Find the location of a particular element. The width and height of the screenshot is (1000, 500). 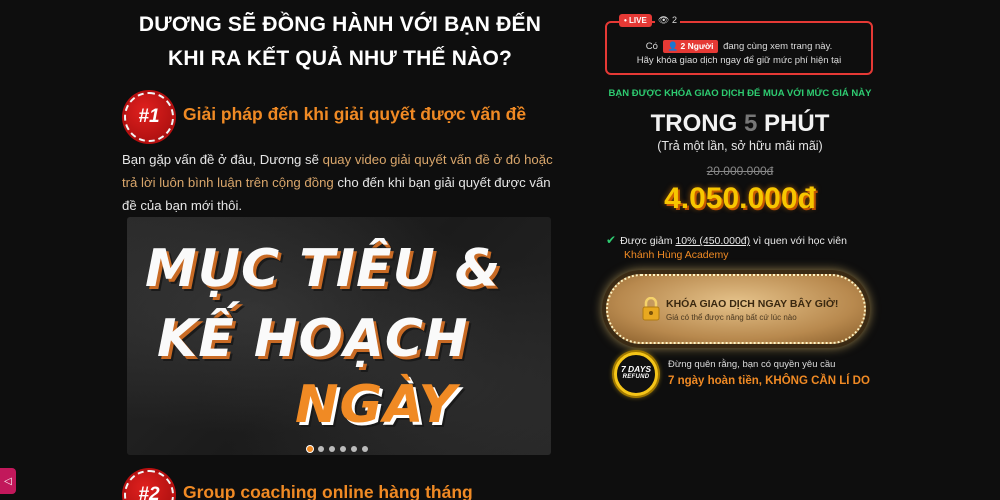

description-text: Bạn gặp vấn đề ở đâu, Dương sẽ is located at coordinates (222, 159).